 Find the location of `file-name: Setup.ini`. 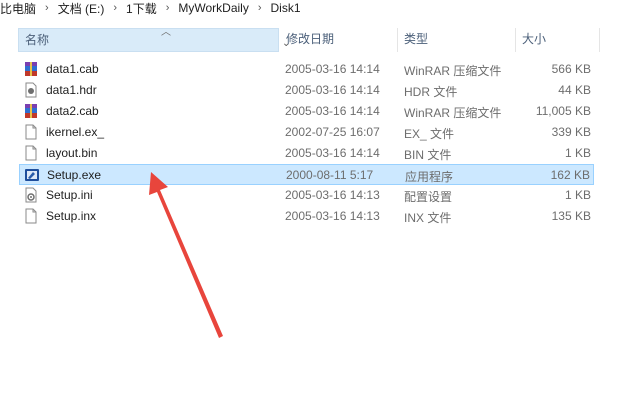

file-name: Setup.ini is located at coordinates (69, 195).